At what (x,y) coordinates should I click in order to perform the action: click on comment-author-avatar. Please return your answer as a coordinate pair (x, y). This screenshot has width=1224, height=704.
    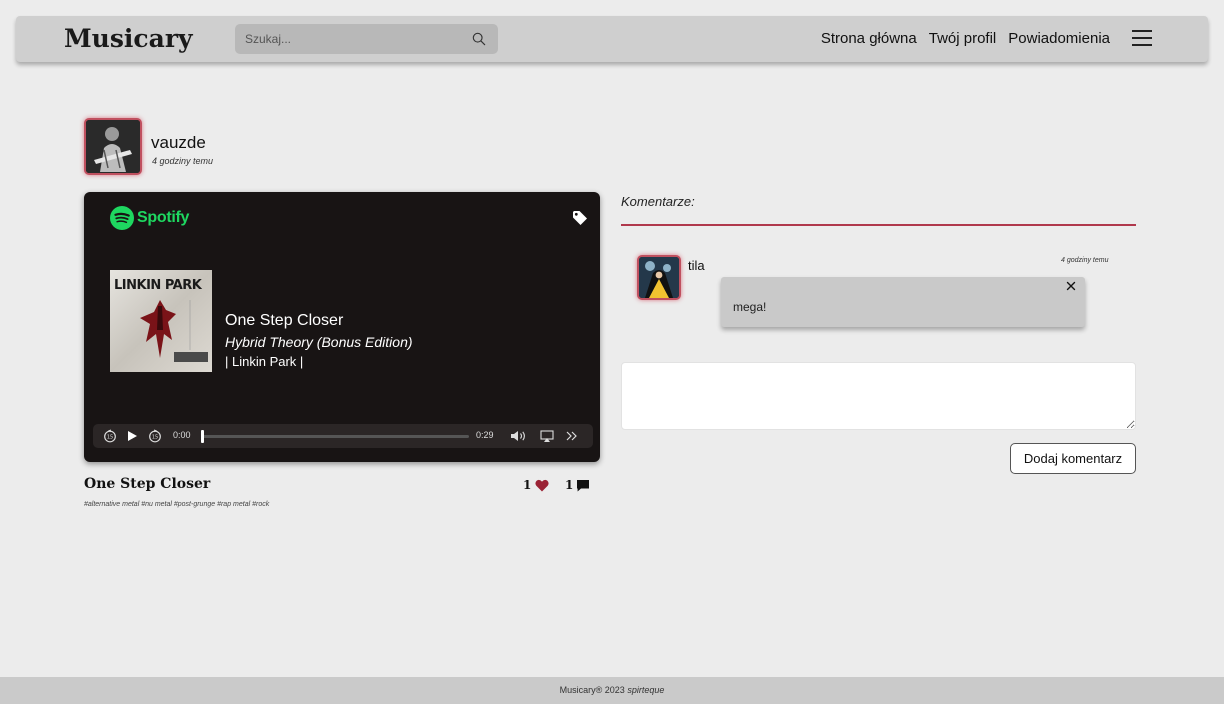
    Looking at the image, I should click on (659, 277).